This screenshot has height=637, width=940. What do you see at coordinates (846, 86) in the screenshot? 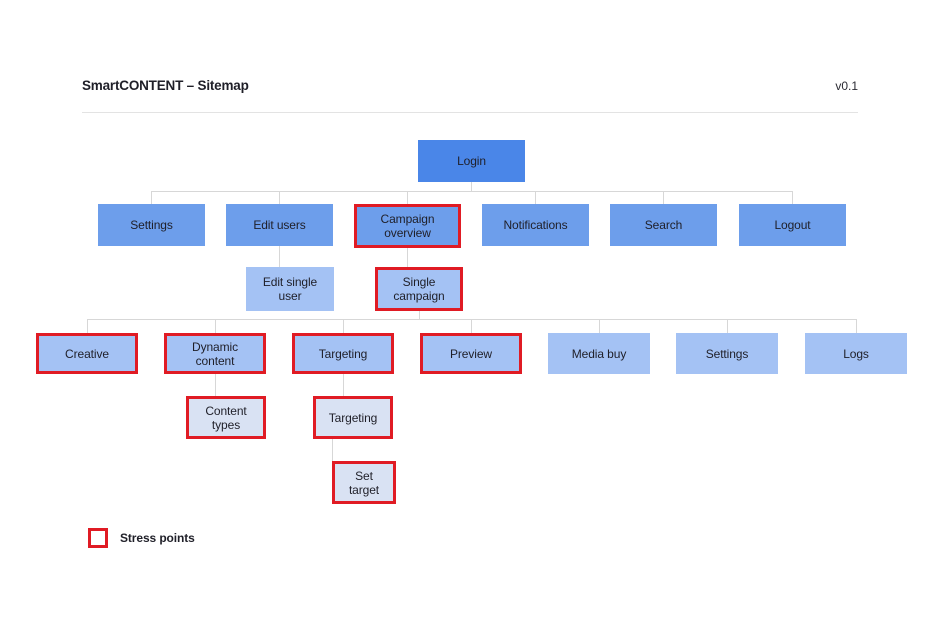
I see `version-label: v0.1` at bounding box center [846, 86].